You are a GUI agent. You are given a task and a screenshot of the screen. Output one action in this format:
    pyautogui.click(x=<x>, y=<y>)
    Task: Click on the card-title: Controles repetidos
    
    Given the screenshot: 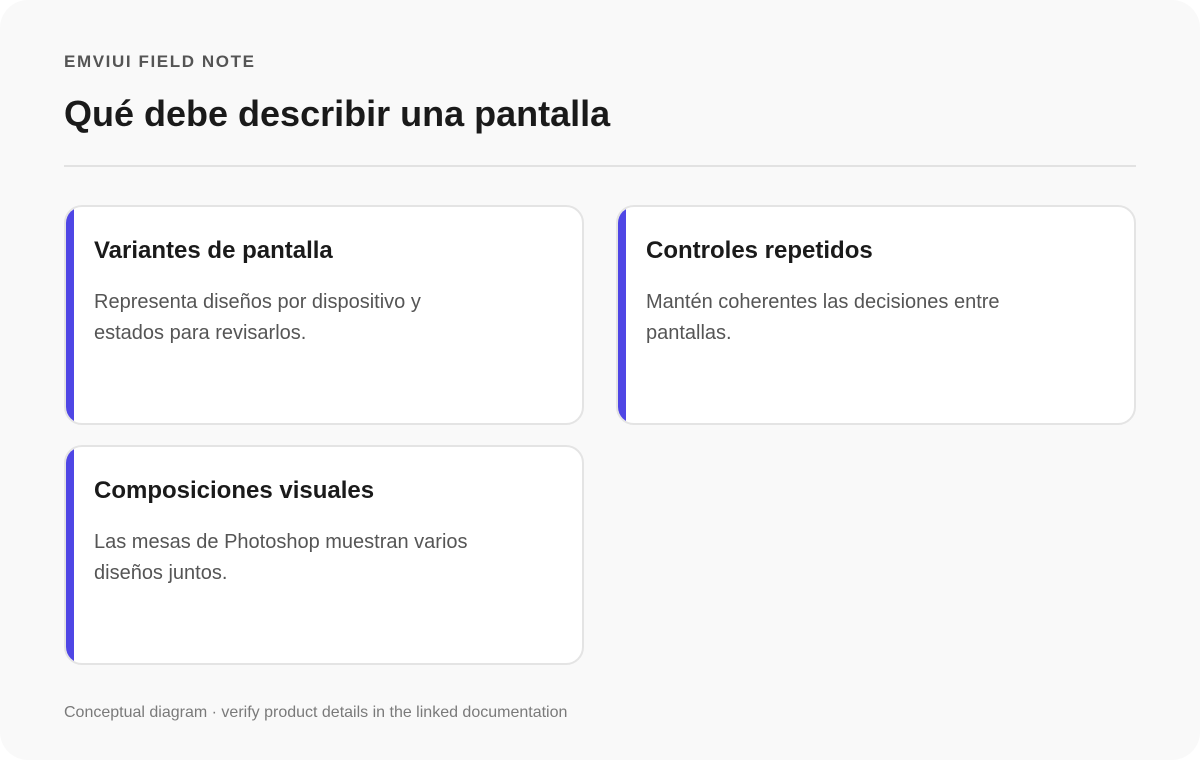 What is the action you would take?
    pyautogui.click(x=759, y=250)
    